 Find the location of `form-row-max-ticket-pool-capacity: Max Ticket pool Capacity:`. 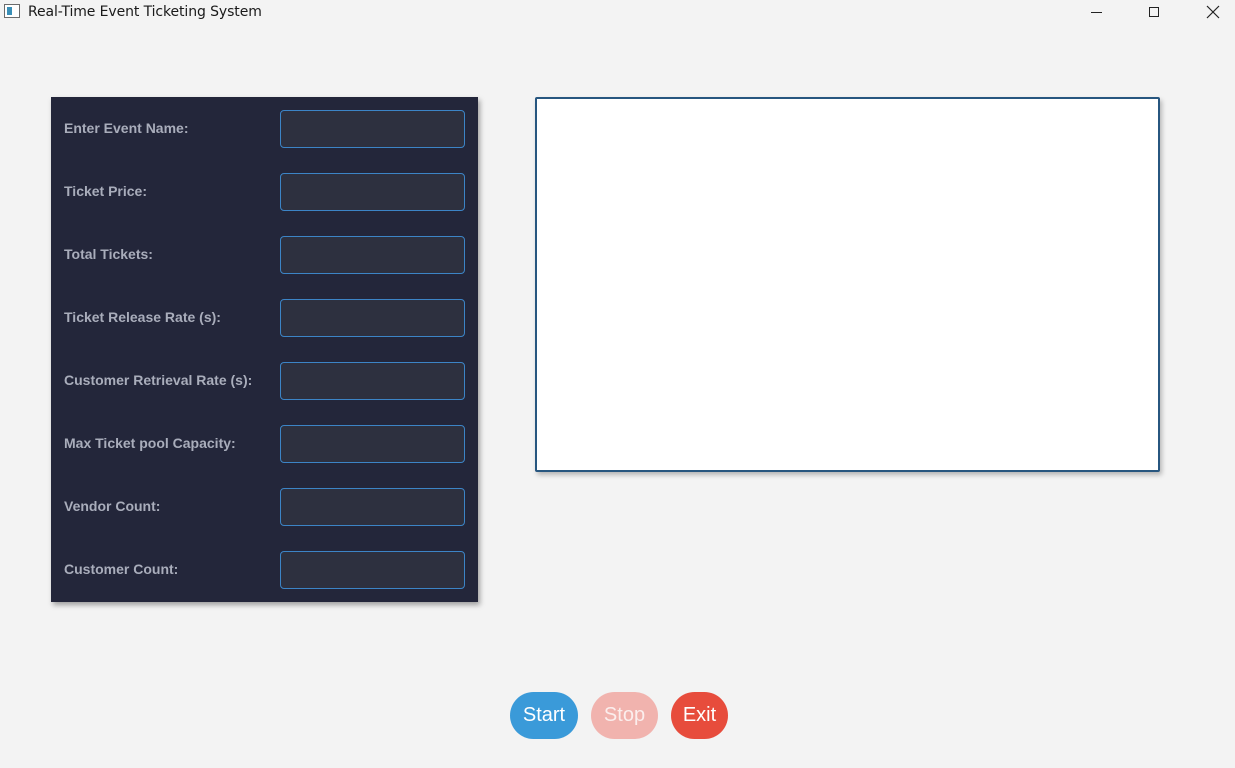

form-row-max-ticket-pool-capacity: Max Ticket pool Capacity: is located at coordinates (264, 444).